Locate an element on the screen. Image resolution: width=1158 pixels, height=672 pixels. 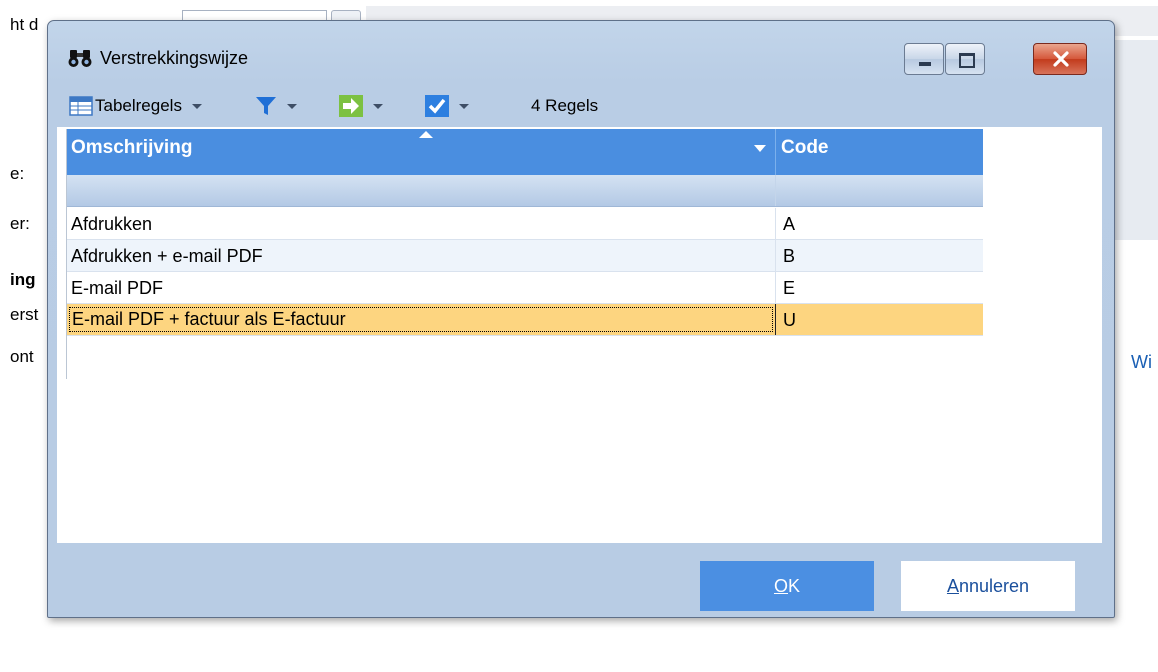
select-button is located at coordinates (447, 106).